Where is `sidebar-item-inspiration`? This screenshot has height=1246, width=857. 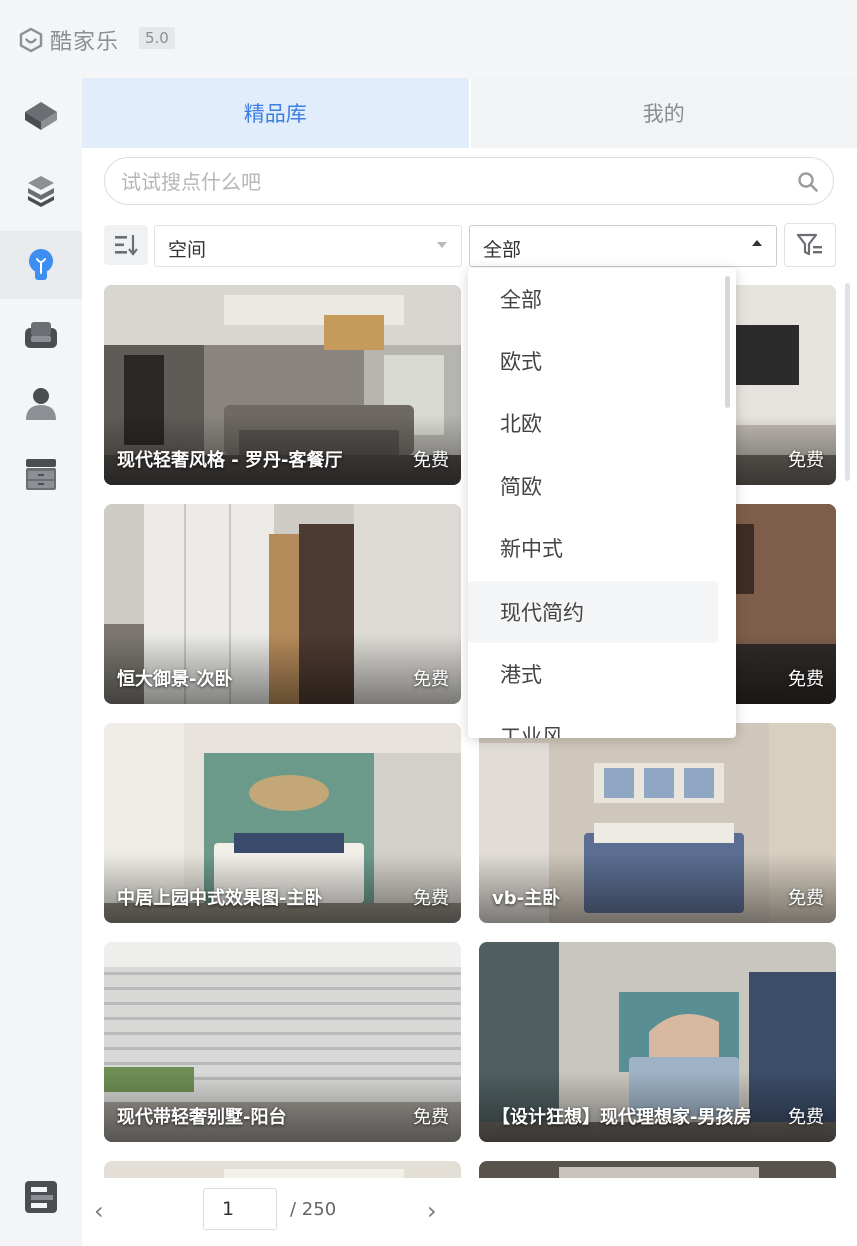 sidebar-item-inspiration is located at coordinates (41, 265).